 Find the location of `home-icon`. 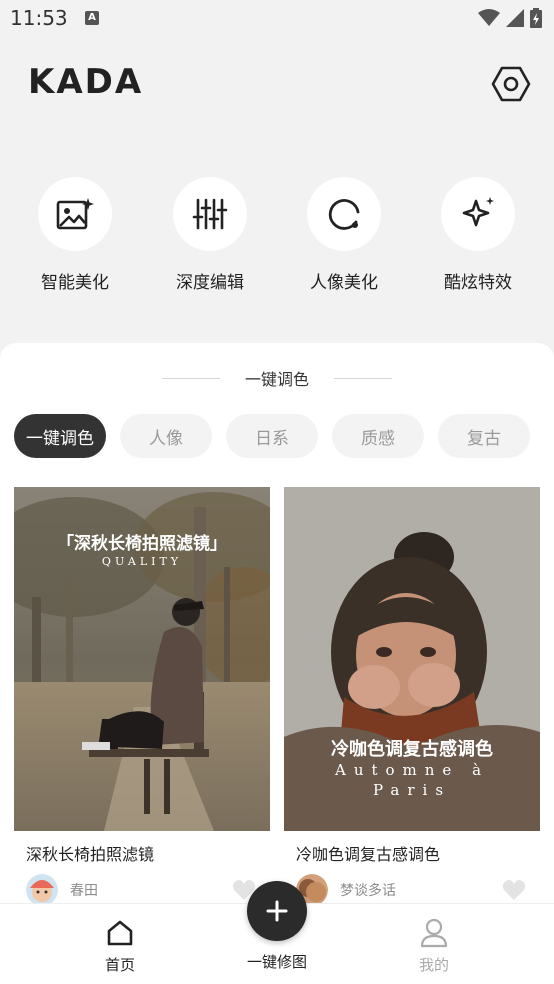

home-icon is located at coordinates (120, 933).